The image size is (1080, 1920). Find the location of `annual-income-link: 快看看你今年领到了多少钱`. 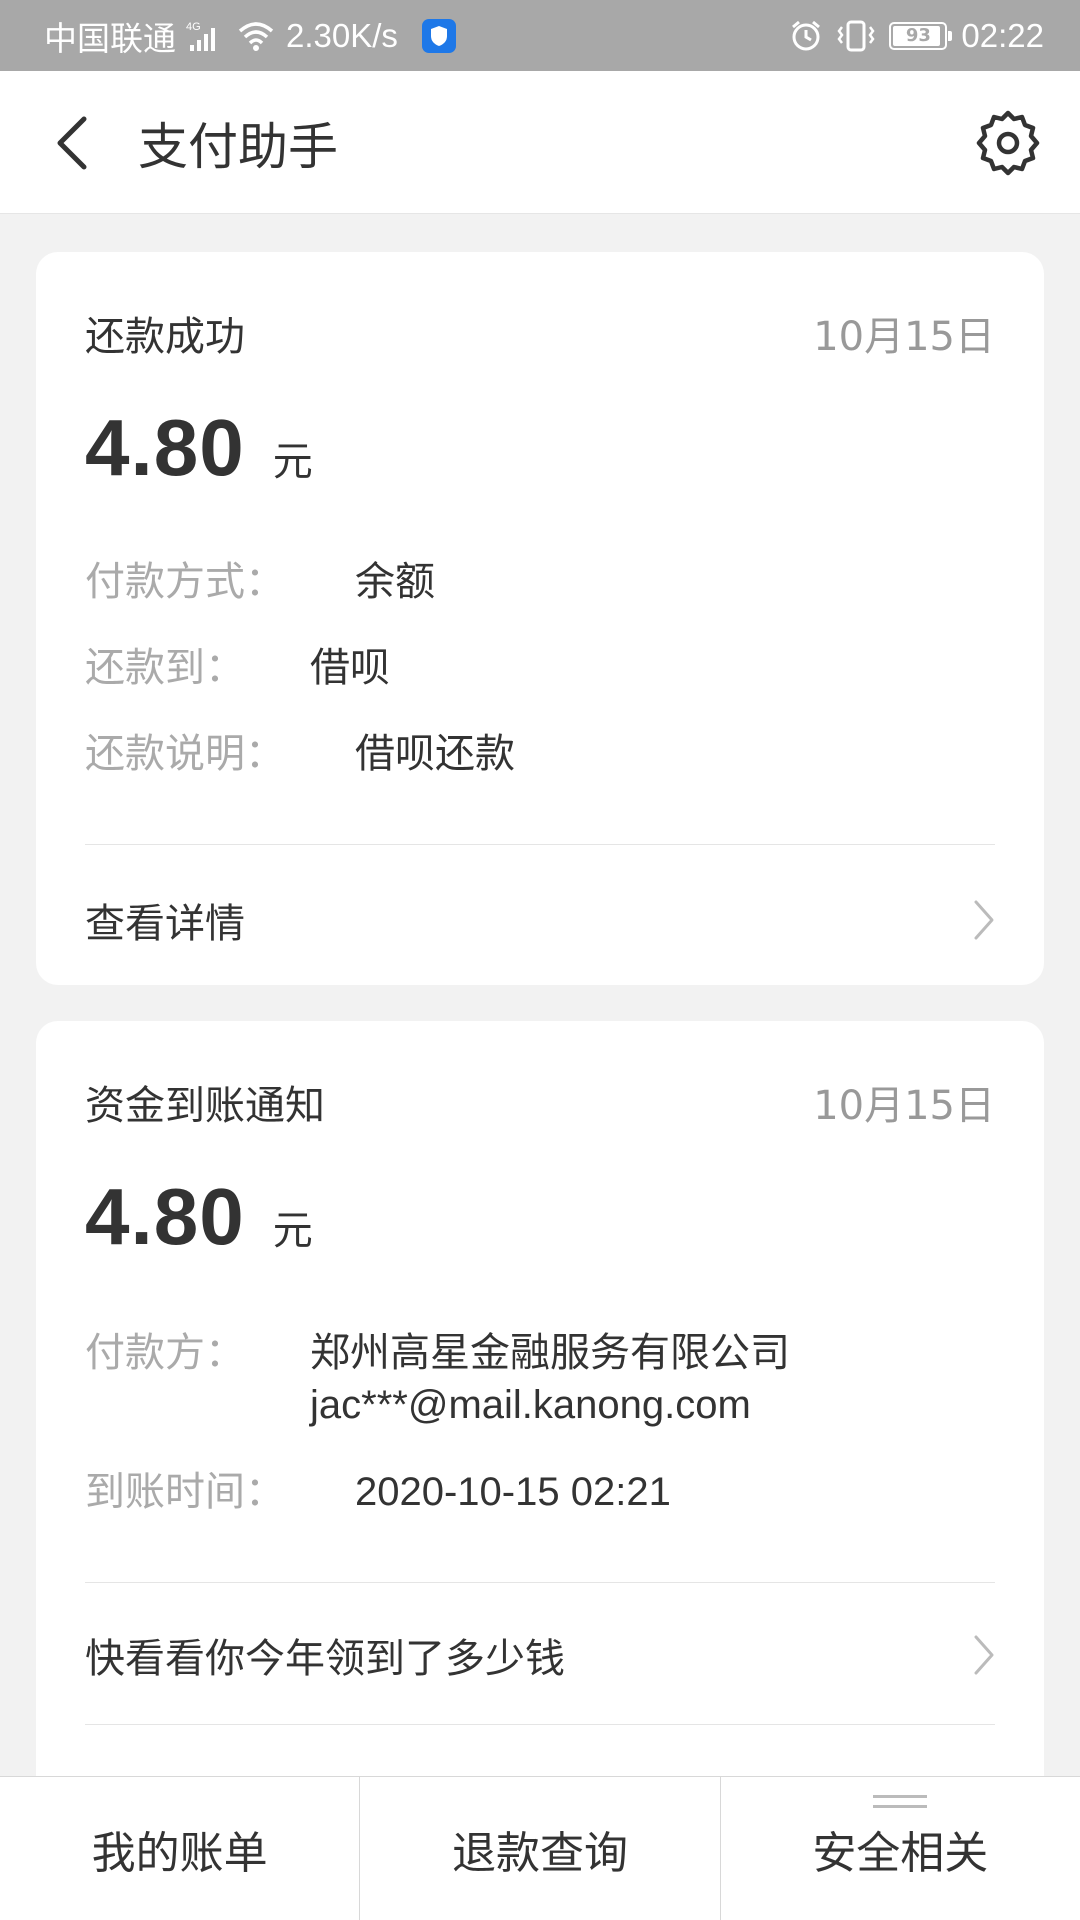

annual-income-link: 快看看你今年领到了多少钱 is located at coordinates (540, 1655).